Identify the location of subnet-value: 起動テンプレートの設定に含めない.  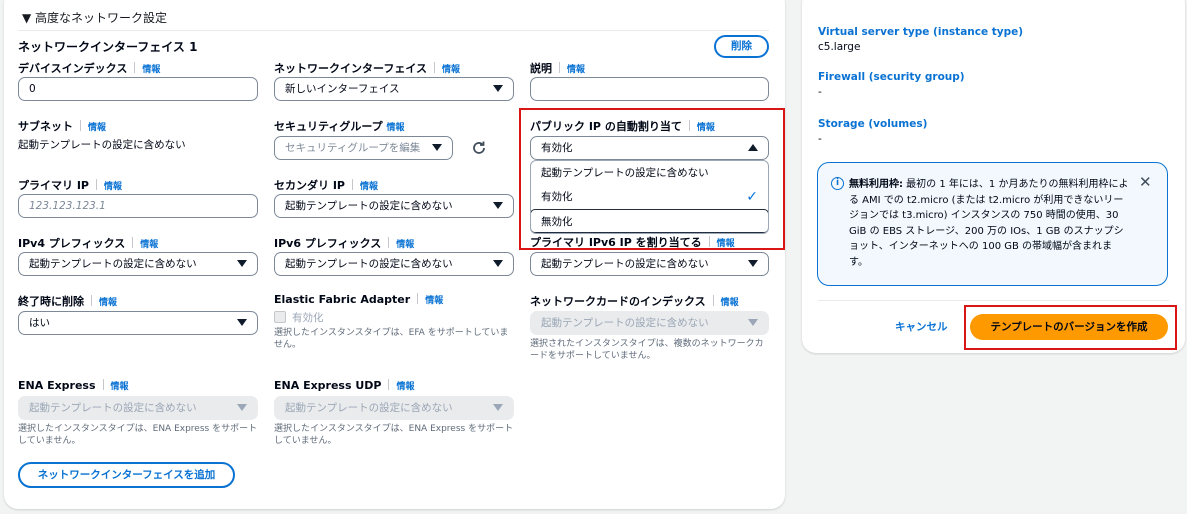
(102, 145).